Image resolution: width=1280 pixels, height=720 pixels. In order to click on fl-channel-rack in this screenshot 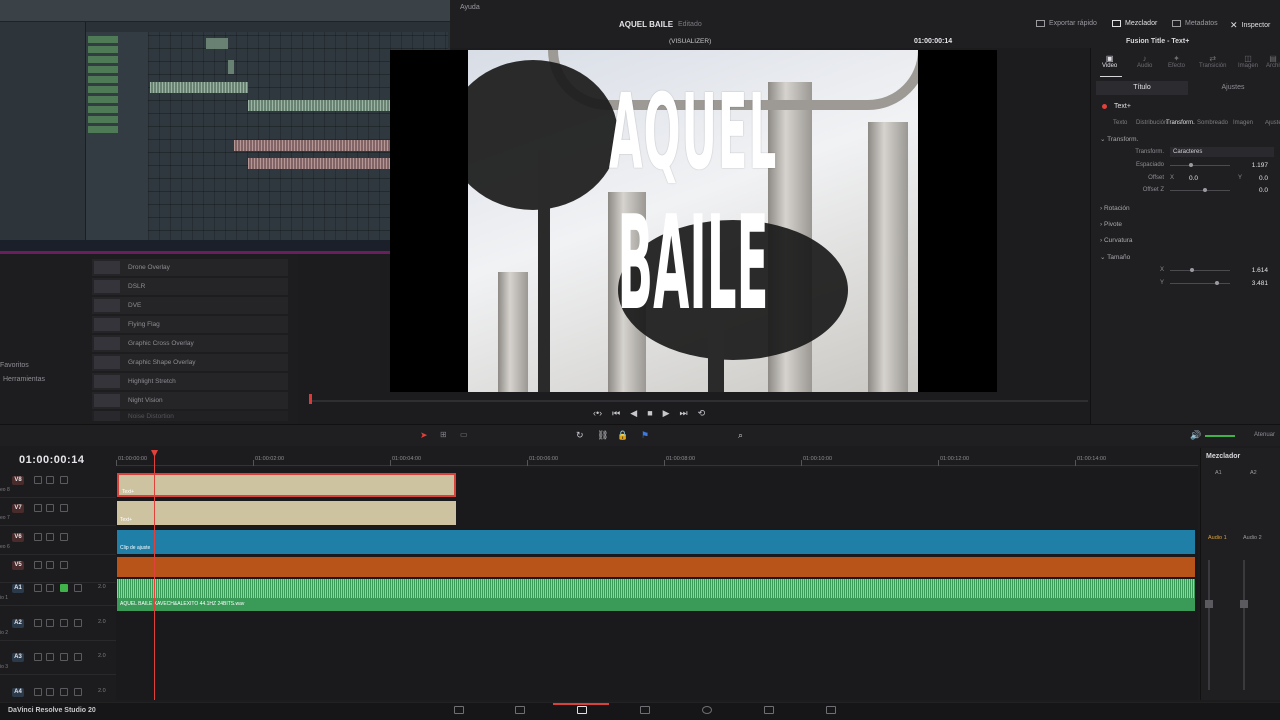, I will do `click(117, 138)`.